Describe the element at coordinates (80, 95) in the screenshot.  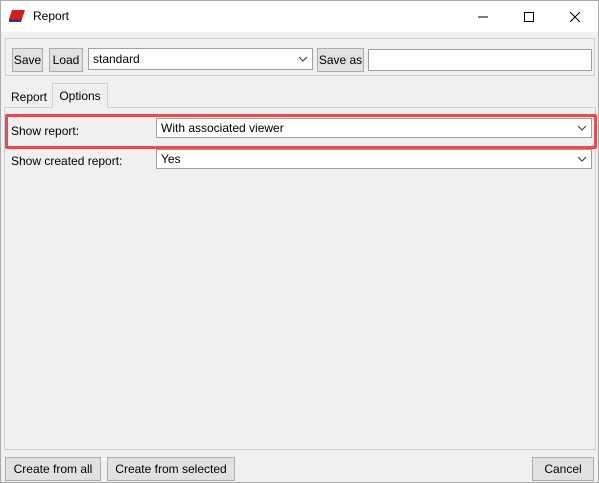
I see `tab-options: Options` at that location.